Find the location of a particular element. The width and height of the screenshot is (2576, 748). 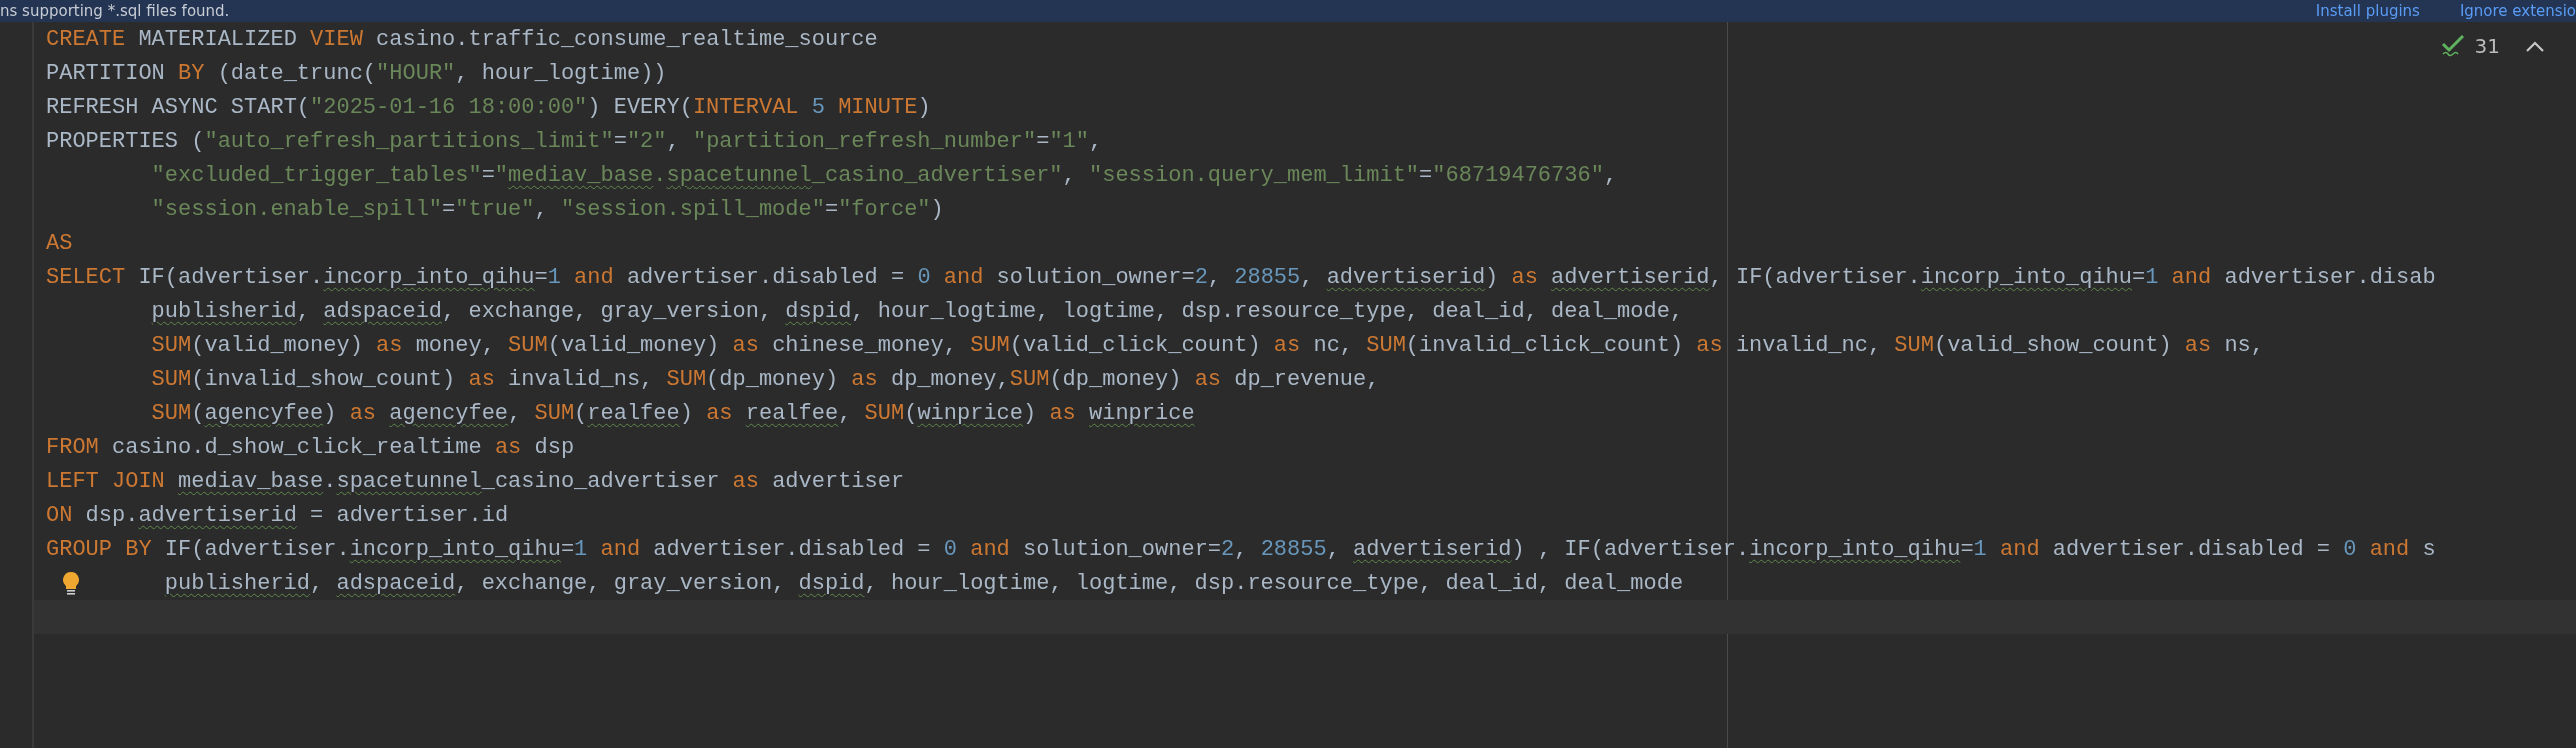

code-line: SUM(invalid_show_count) as invalid_ns, SUM(dp_money) as dp_money,SUM(dp_money) as dp_revenue, is located at coordinates (765, 379).